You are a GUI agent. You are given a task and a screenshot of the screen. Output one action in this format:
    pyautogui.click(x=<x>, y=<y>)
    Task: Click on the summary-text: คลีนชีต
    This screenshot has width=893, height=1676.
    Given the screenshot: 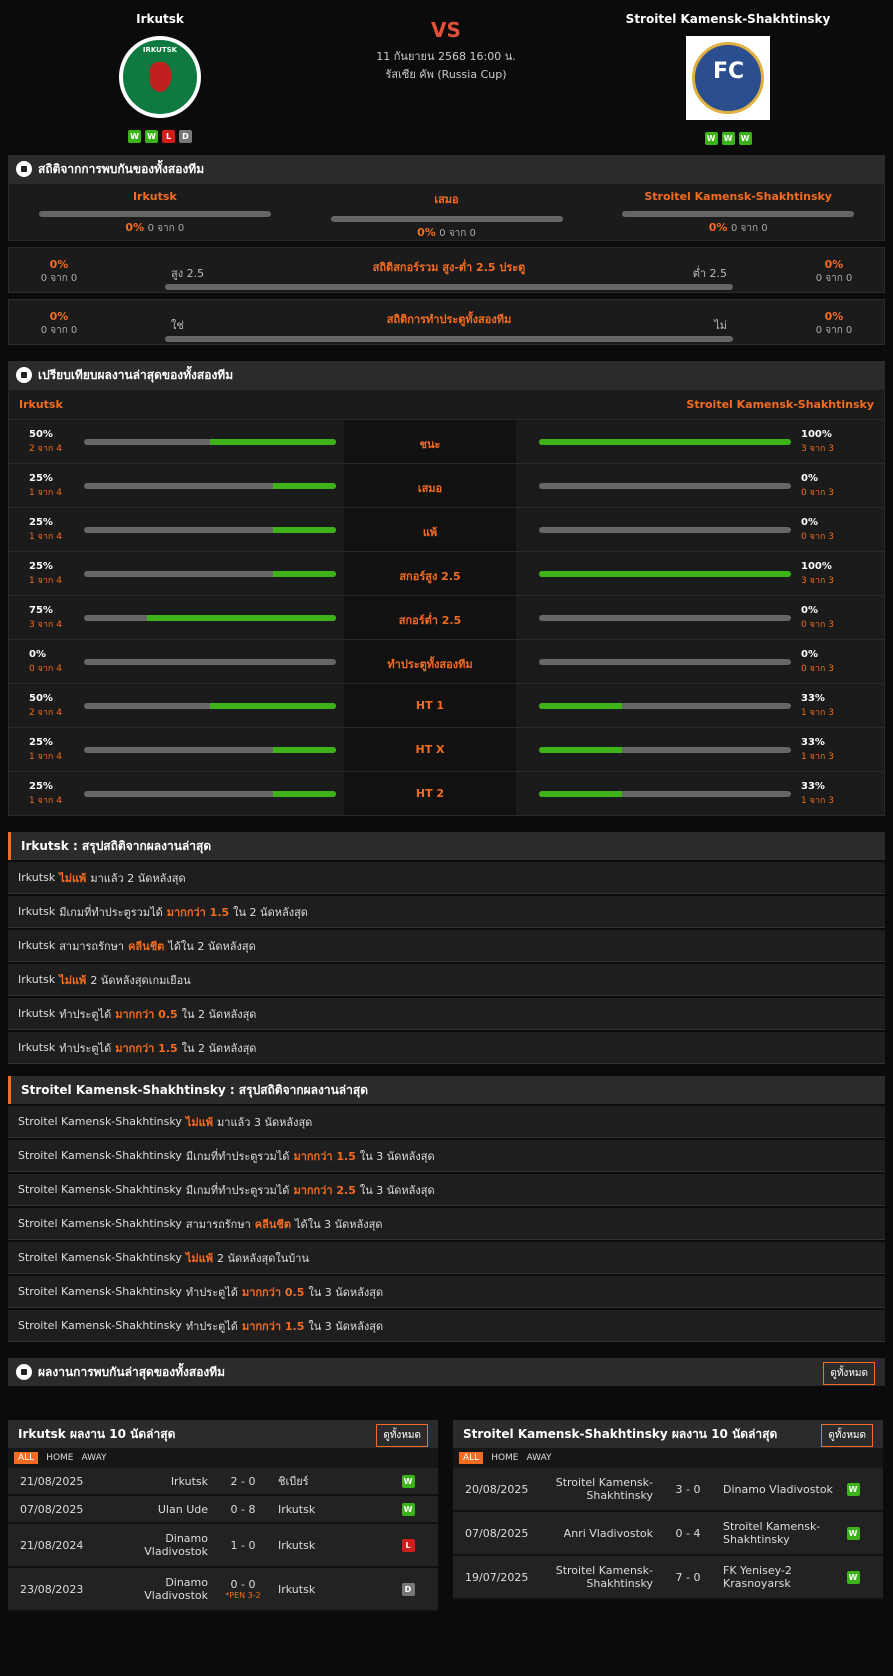 What is the action you would take?
    pyautogui.click(x=273, y=1224)
    